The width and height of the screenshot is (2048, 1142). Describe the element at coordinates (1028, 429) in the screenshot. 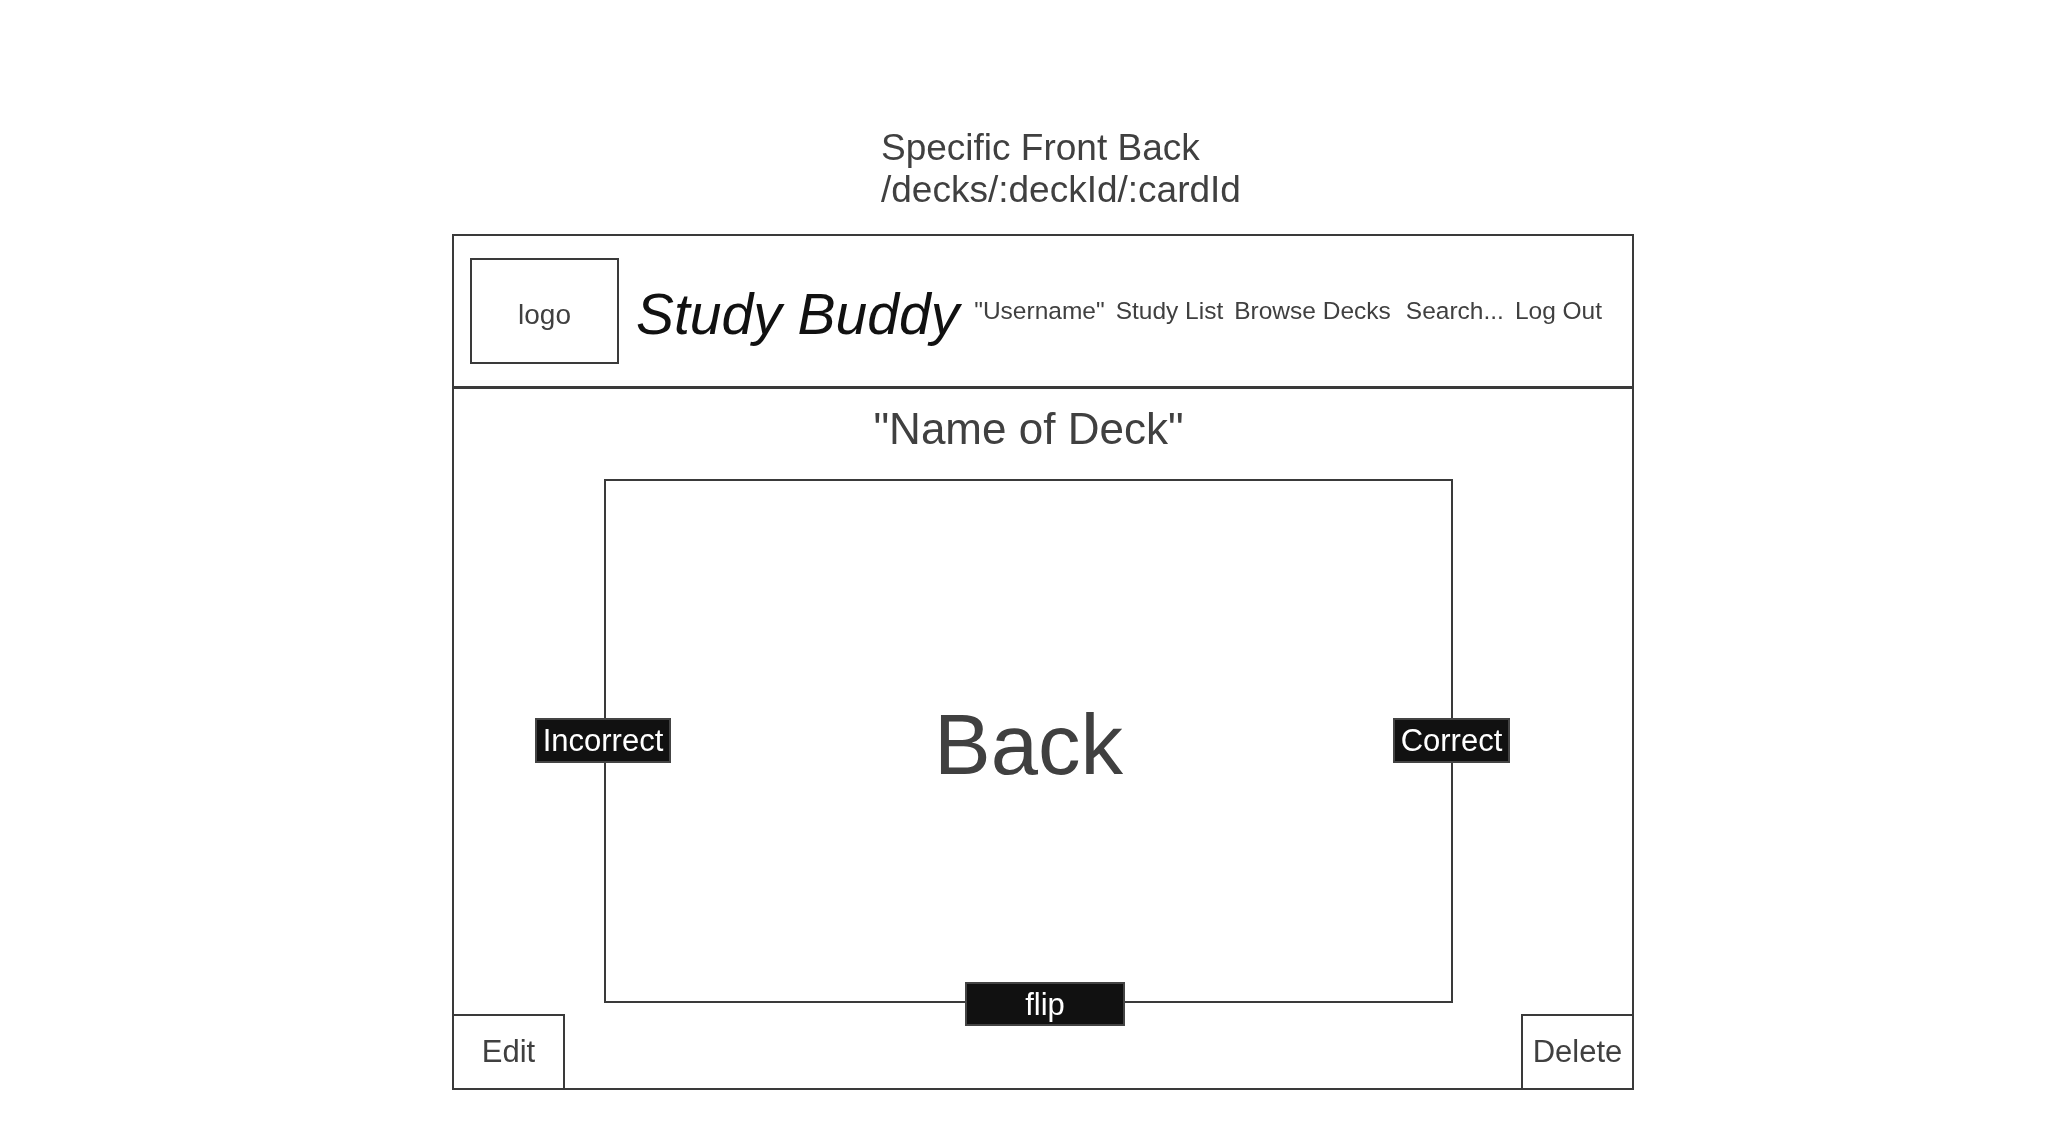

I see `deck-title: "Name of Deck"` at that location.